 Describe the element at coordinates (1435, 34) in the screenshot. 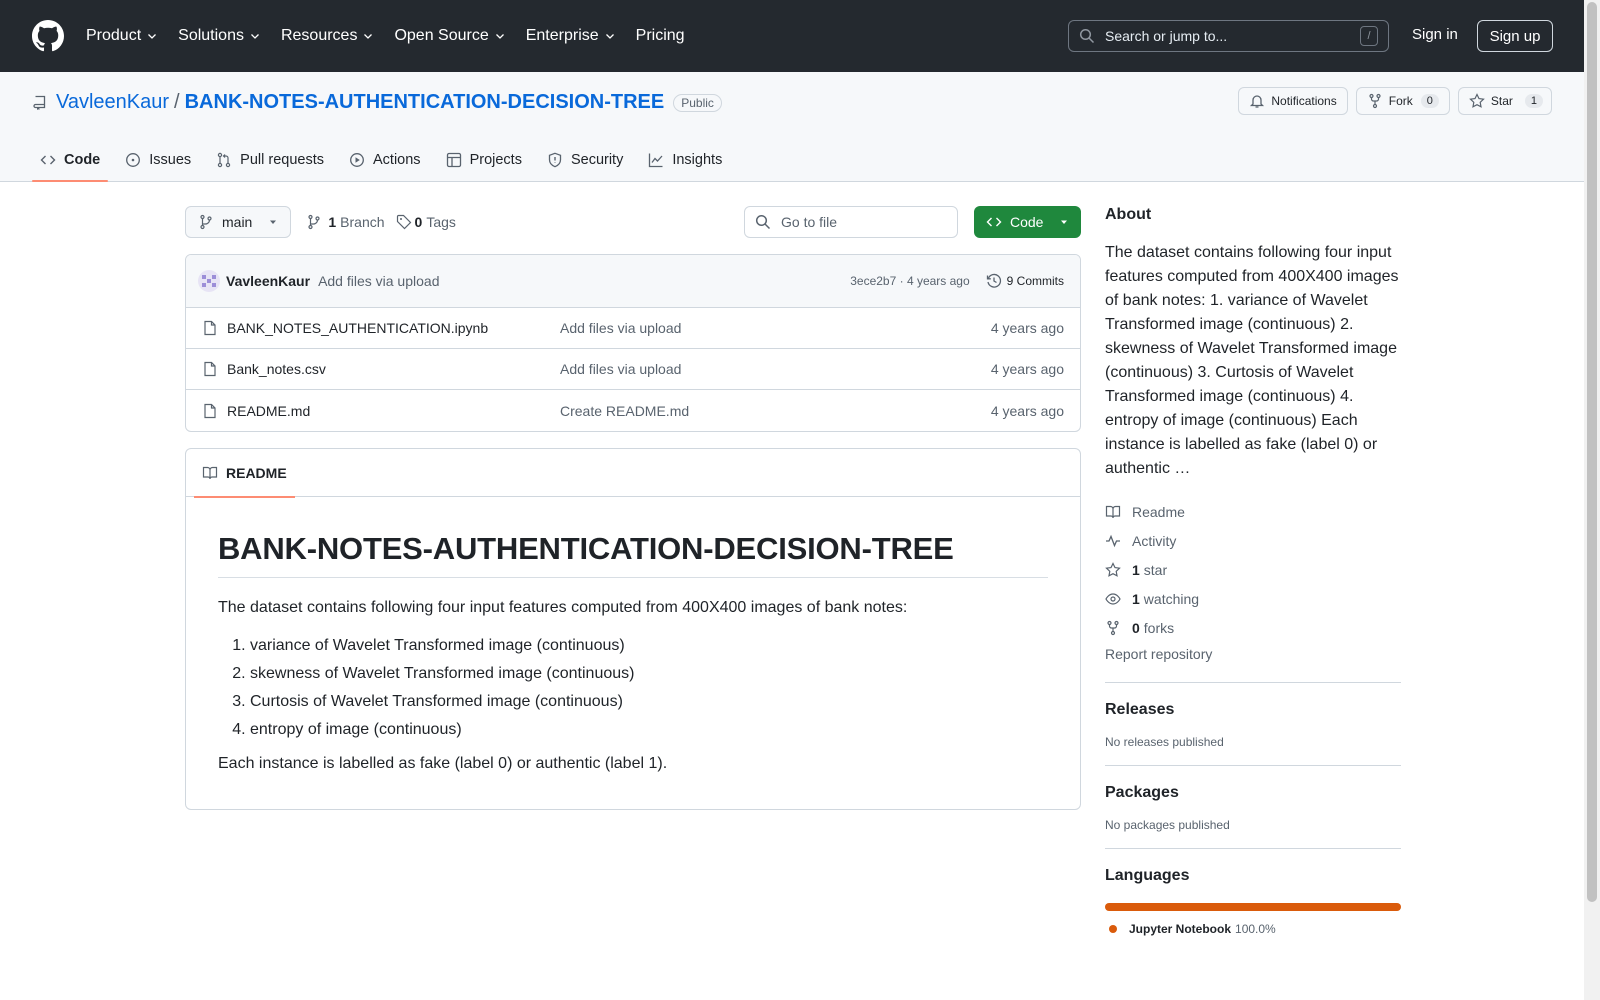

I see `sign-in-link: Sign in` at that location.